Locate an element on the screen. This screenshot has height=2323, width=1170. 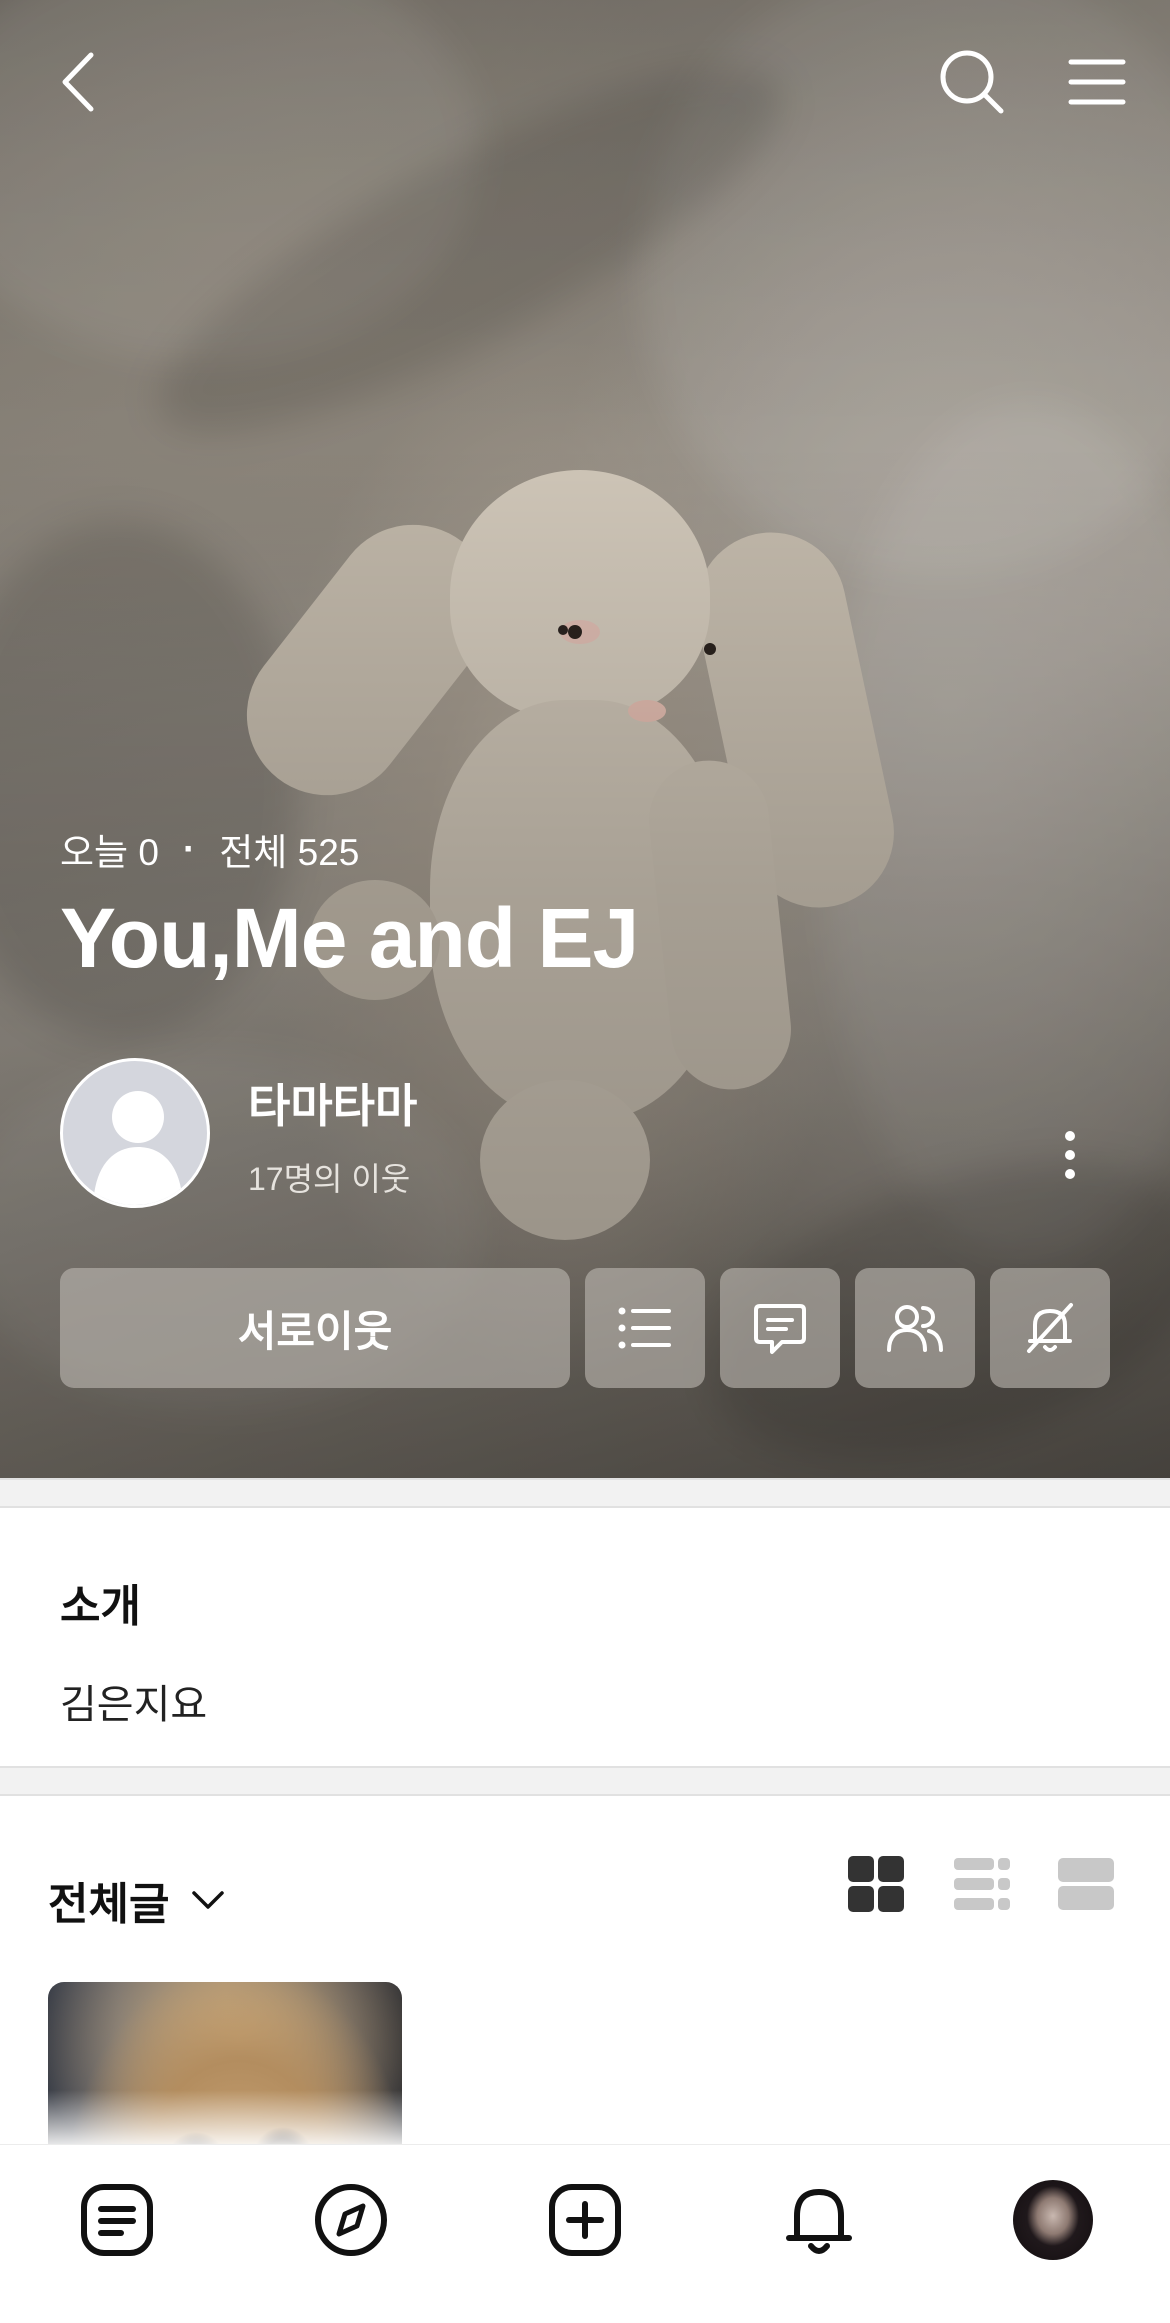
notification-off-icon is located at coordinates (1050, 1328).